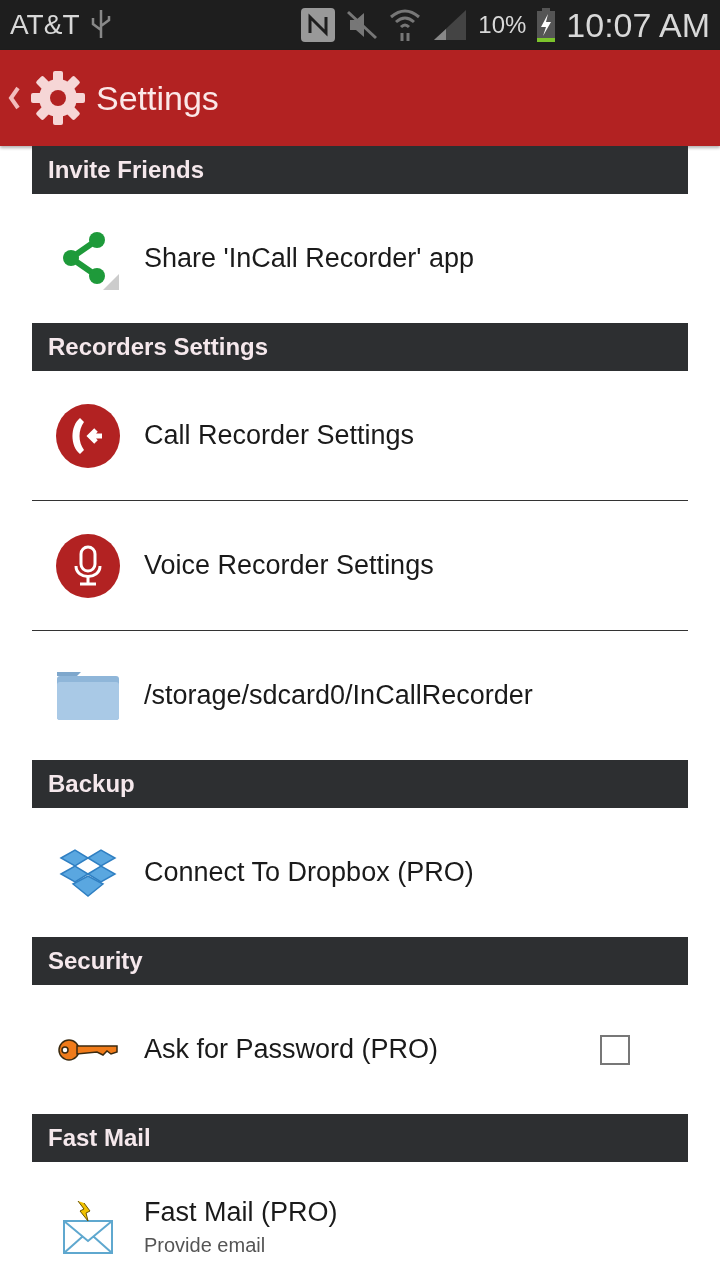 This screenshot has width=720, height=1280. What do you see at coordinates (318, 25) in the screenshot?
I see `nfc-icon` at bounding box center [318, 25].